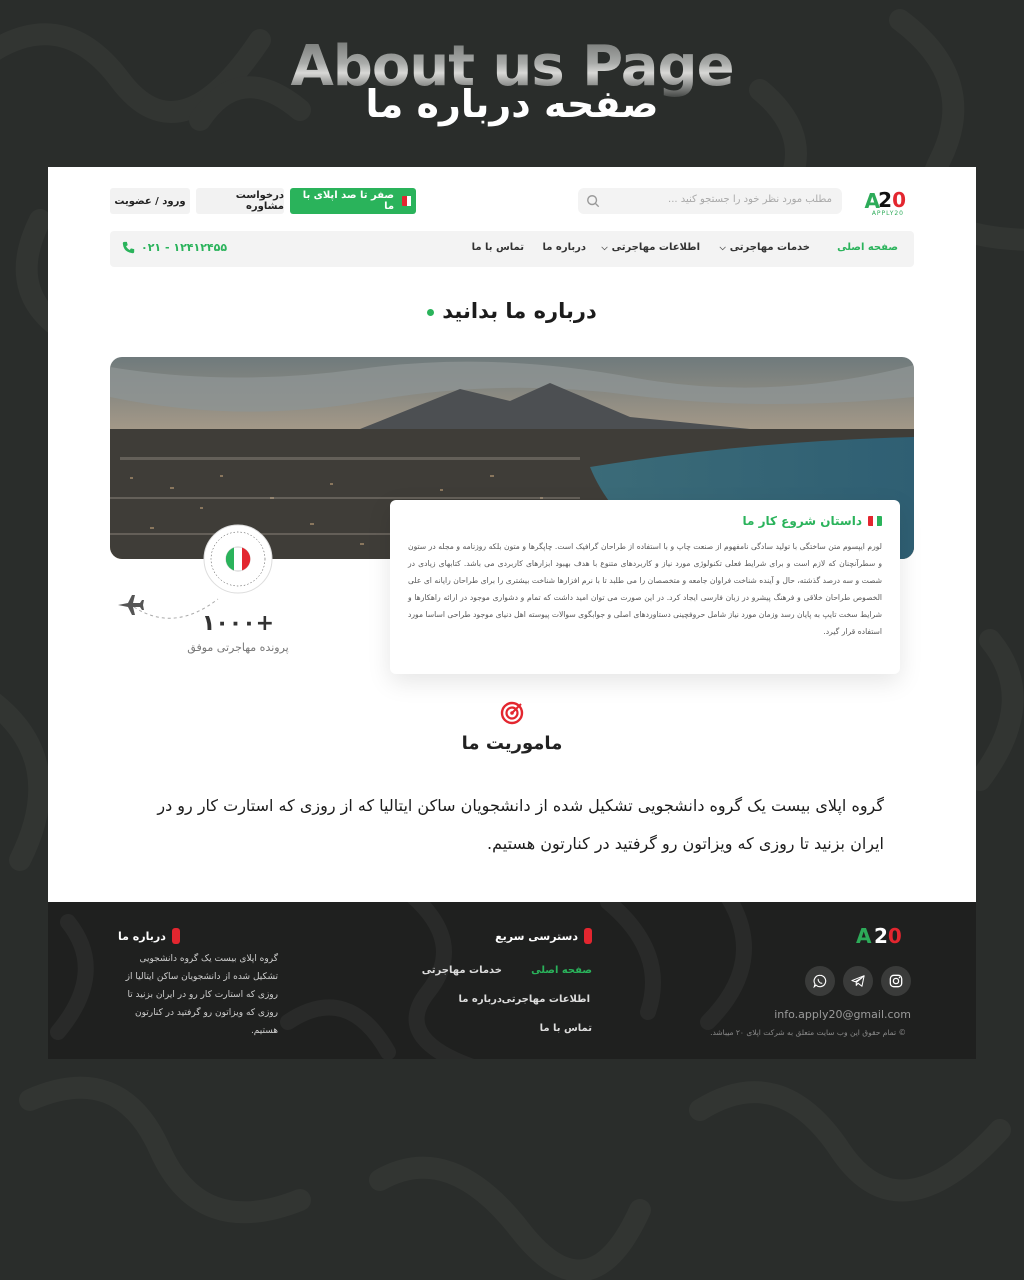  I want to click on telegram-icon, so click(858, 981).